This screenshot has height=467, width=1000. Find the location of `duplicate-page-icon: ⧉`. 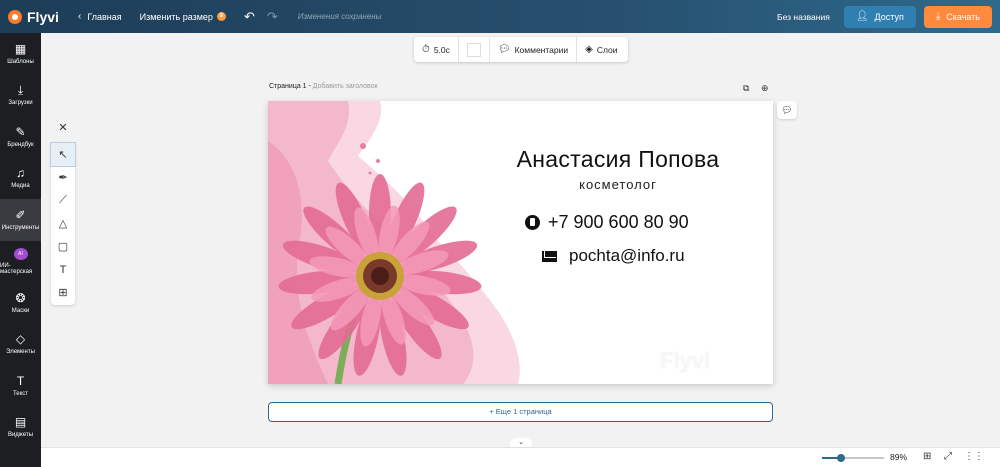

duplicate-page-icon: ⧉ is located at coordinates (746, 88).